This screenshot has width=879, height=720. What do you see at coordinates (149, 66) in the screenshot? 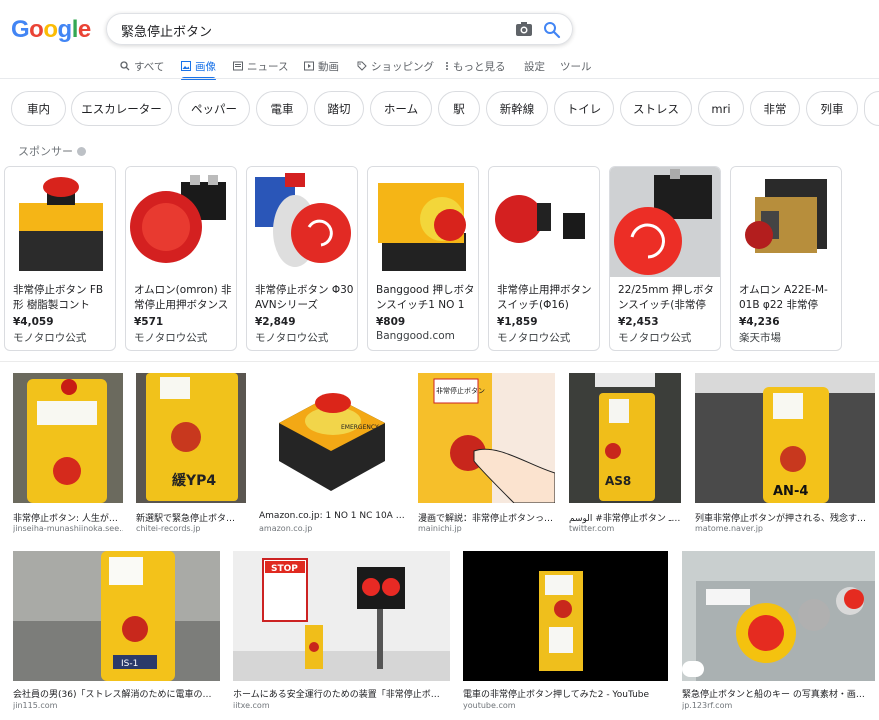
I see `tab-label: すべて` at bounding box center [149, 66].